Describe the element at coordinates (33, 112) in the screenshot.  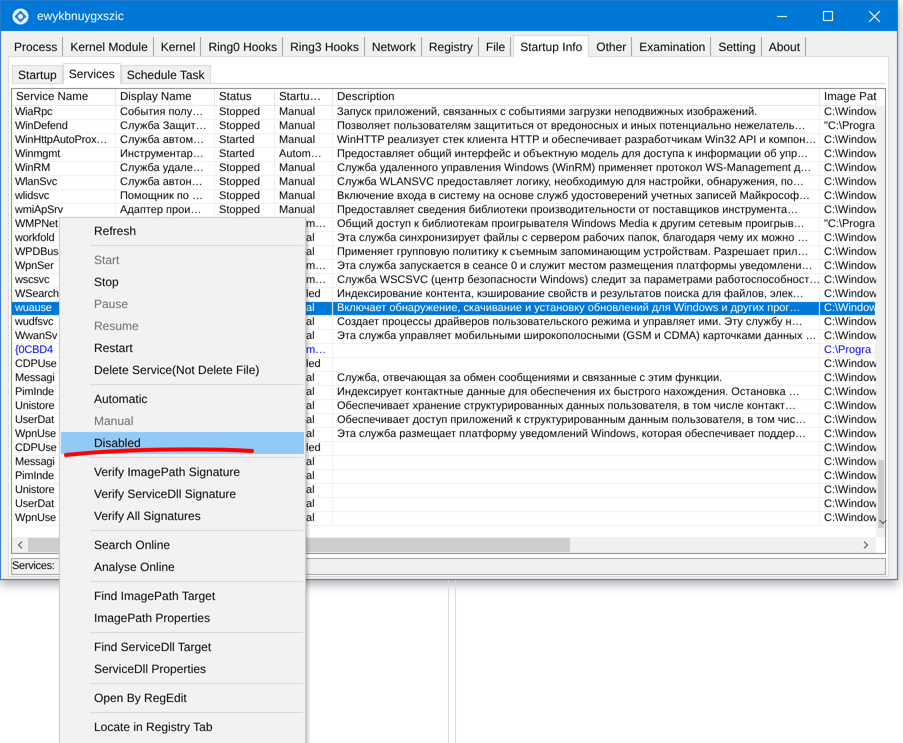
I see `table-cell: WiaRpc` at that location.